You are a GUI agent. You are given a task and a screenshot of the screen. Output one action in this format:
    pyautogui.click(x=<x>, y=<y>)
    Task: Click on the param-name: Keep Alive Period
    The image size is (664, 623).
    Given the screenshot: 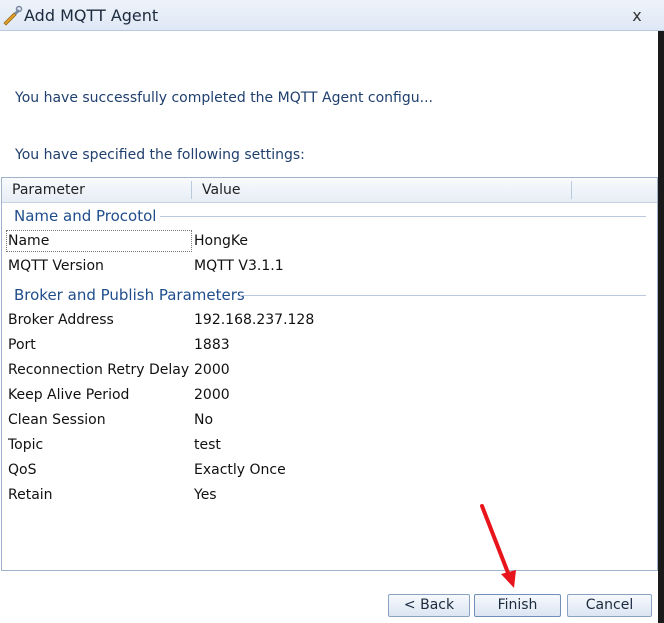 What is the action you would take?
    pyautogui.click(x=69, y=395)
    